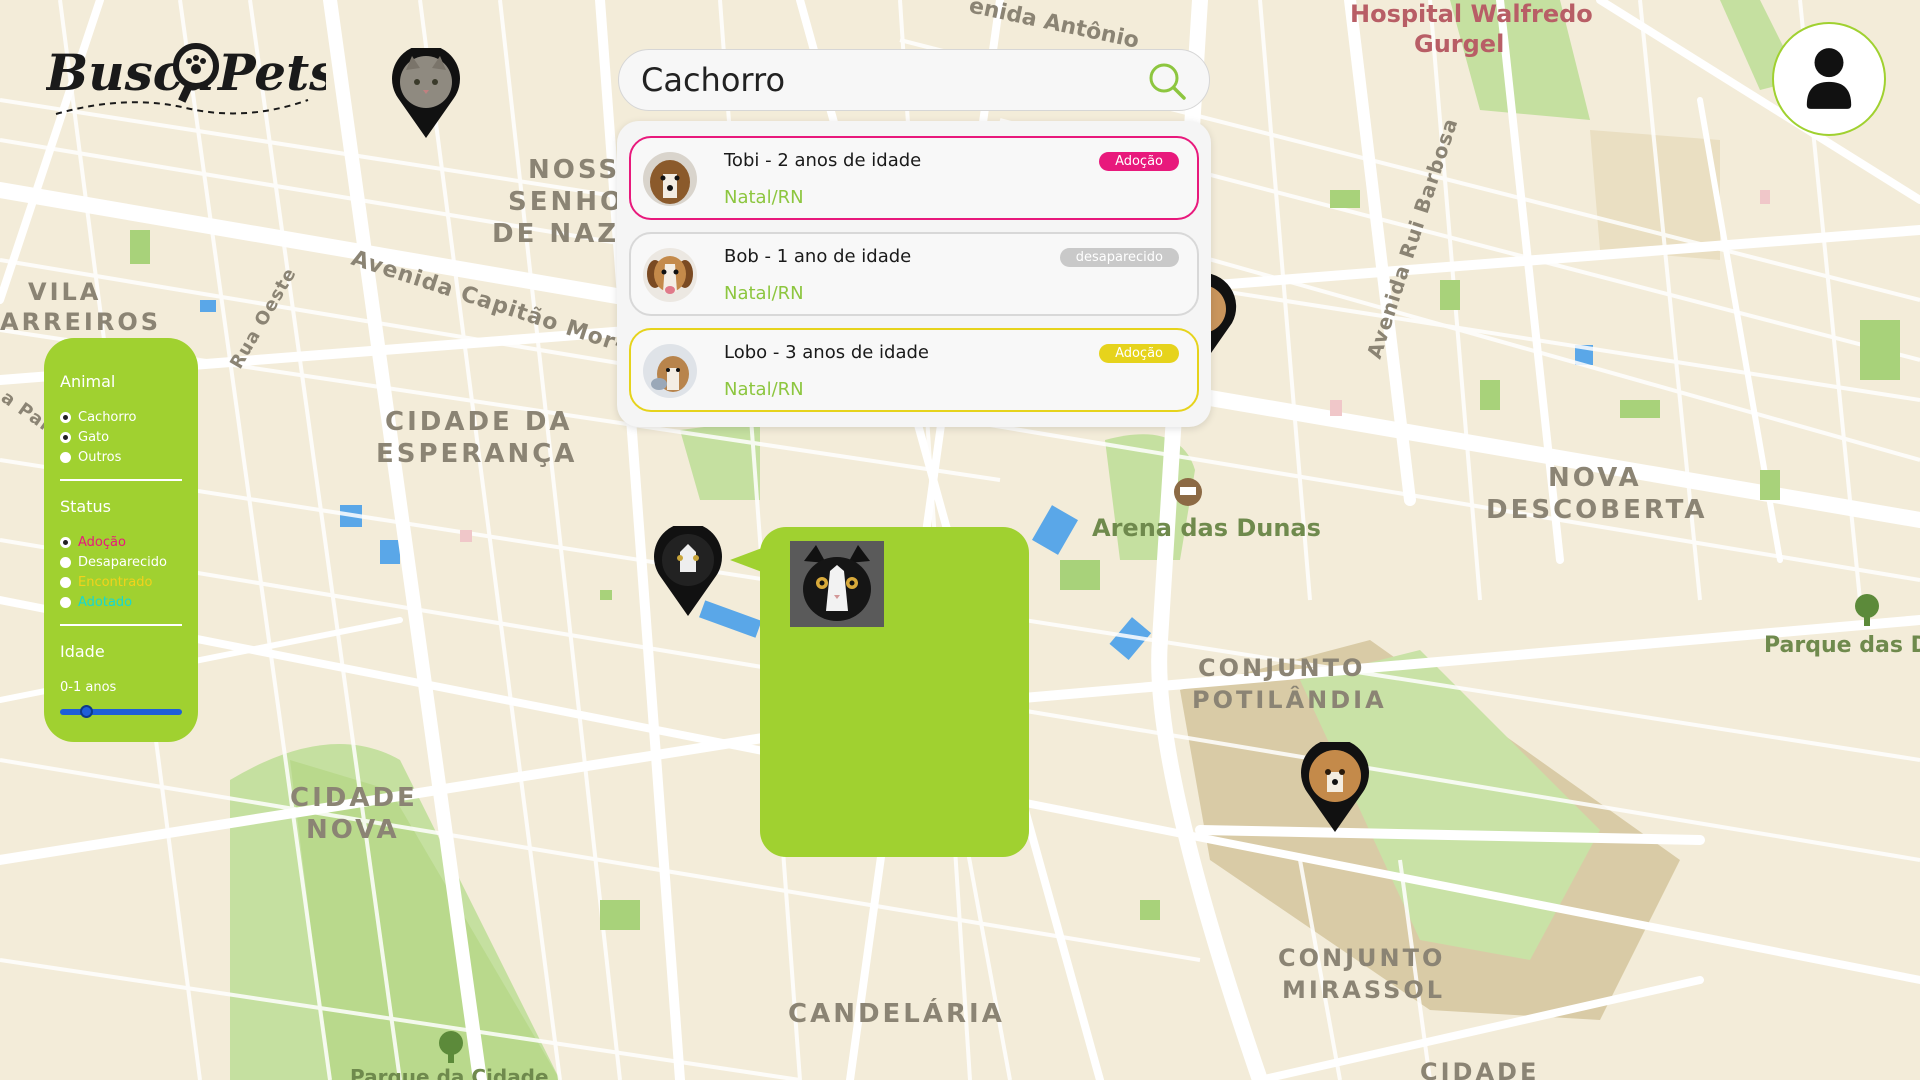 Image resolution: width=1920 pixels, height=1080 pixels. I want to click on stadium-icon, so click(1188, 492).